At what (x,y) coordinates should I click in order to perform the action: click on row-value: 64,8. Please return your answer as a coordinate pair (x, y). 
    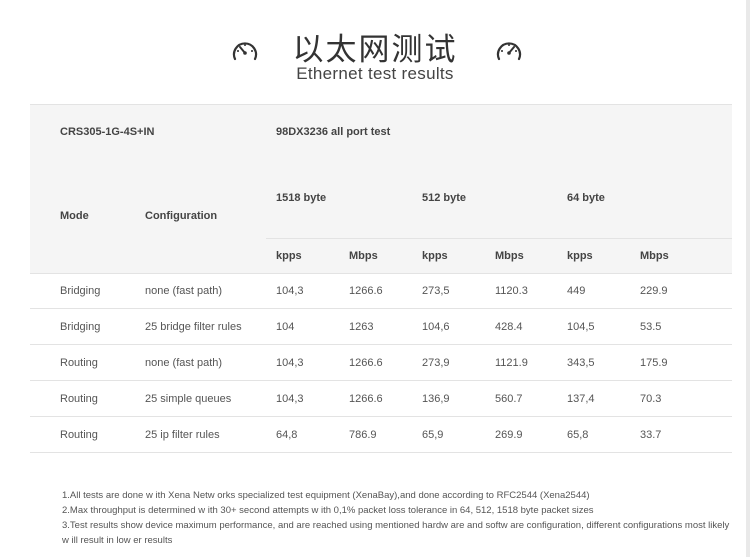
    Looking at the image, I should click on (287, 434).